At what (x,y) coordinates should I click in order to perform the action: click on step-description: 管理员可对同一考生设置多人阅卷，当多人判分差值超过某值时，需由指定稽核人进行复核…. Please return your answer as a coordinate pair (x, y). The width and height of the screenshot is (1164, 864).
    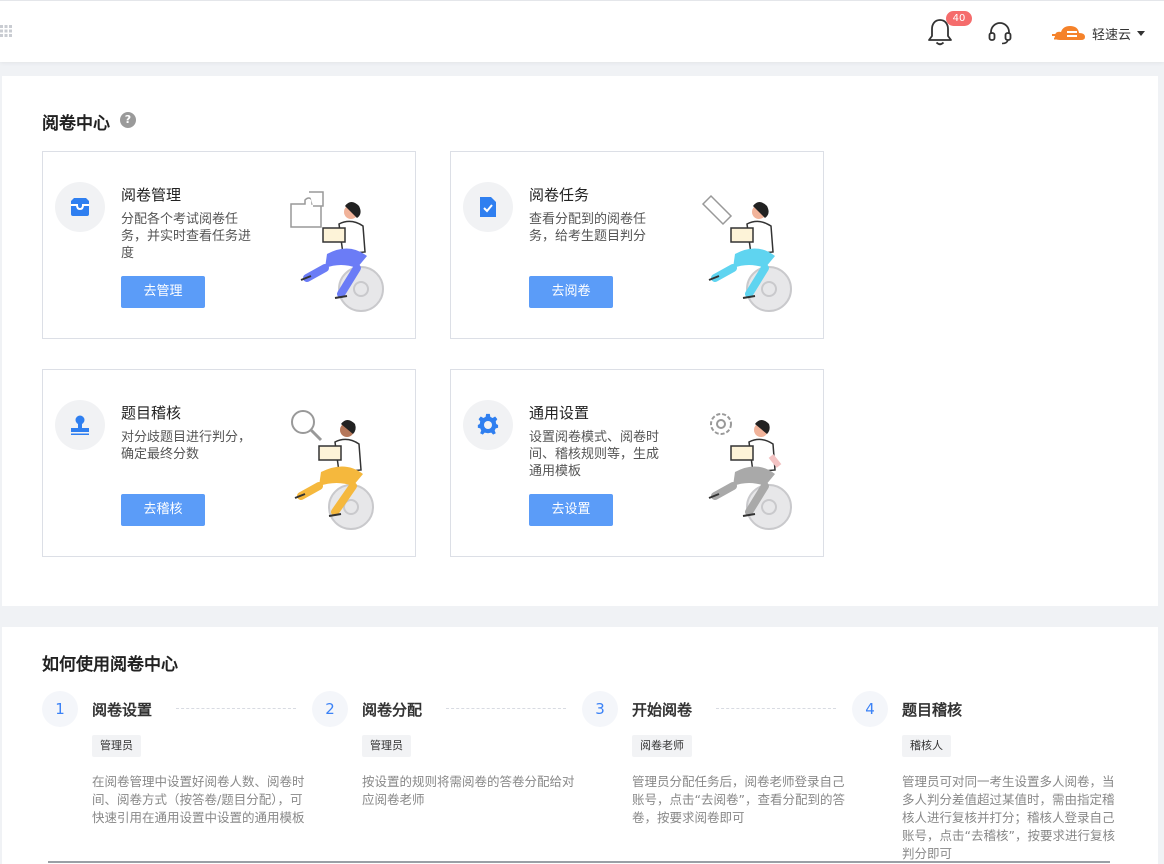
    Looking at the image, I should click on (1008, 817).